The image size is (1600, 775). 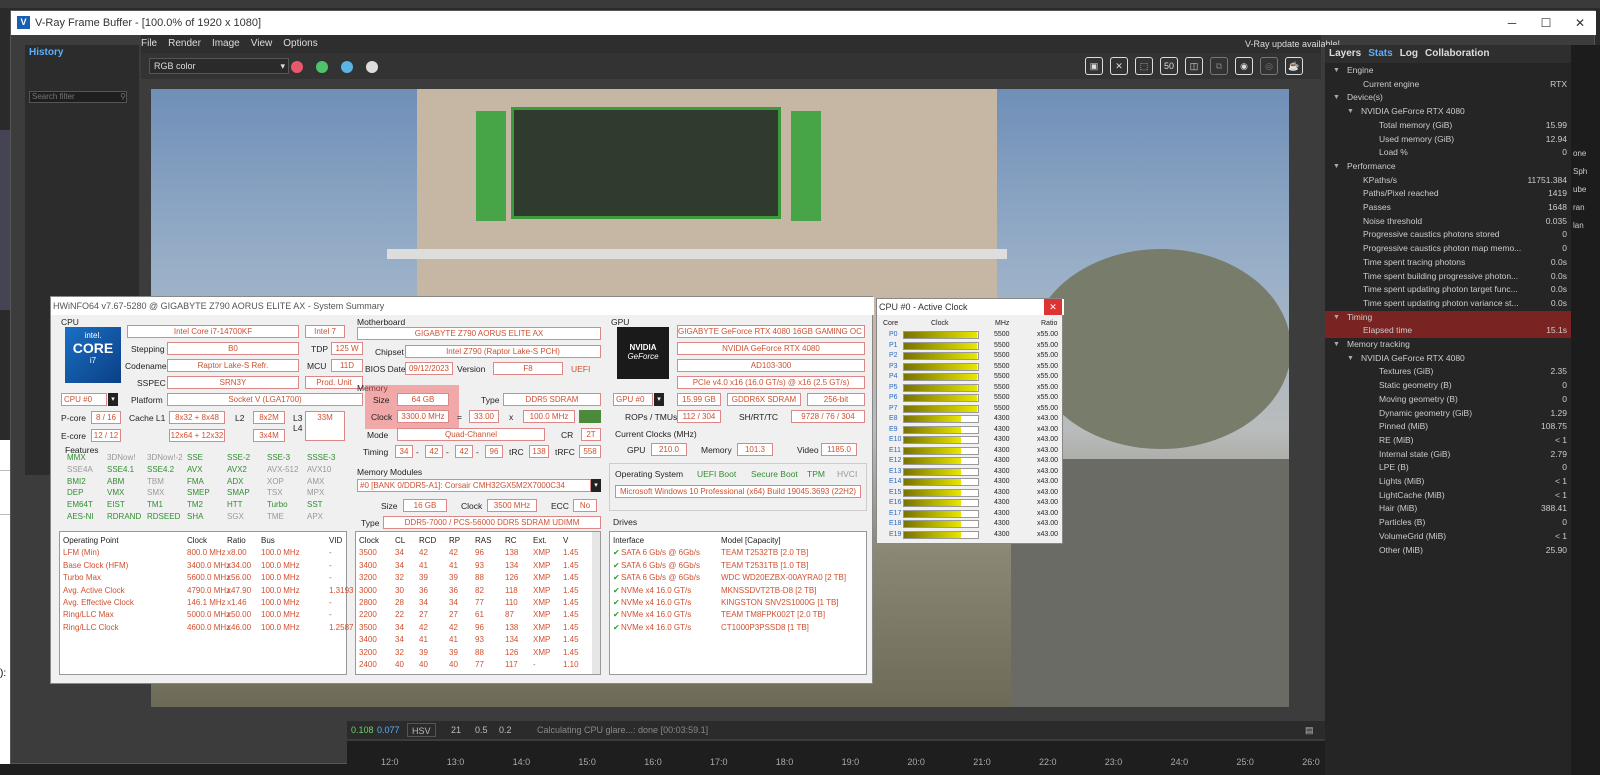 I want to click on stats-row: Passes 1648, so click(x=1448, y=208).